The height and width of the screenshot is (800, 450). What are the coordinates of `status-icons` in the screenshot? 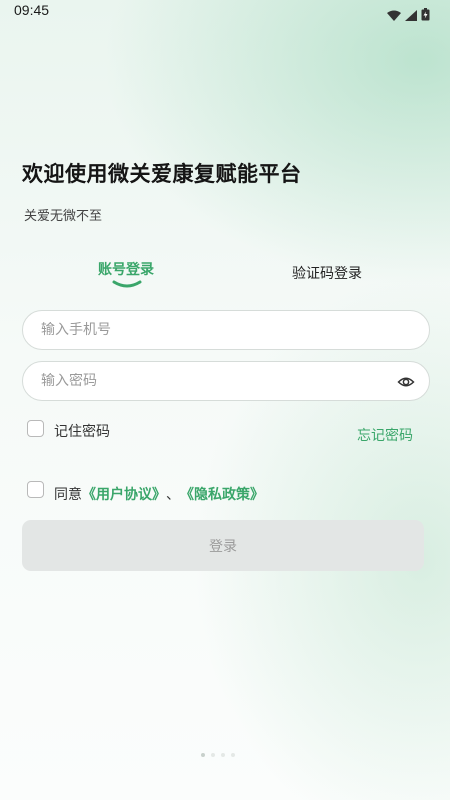 It's located at (408, 15).